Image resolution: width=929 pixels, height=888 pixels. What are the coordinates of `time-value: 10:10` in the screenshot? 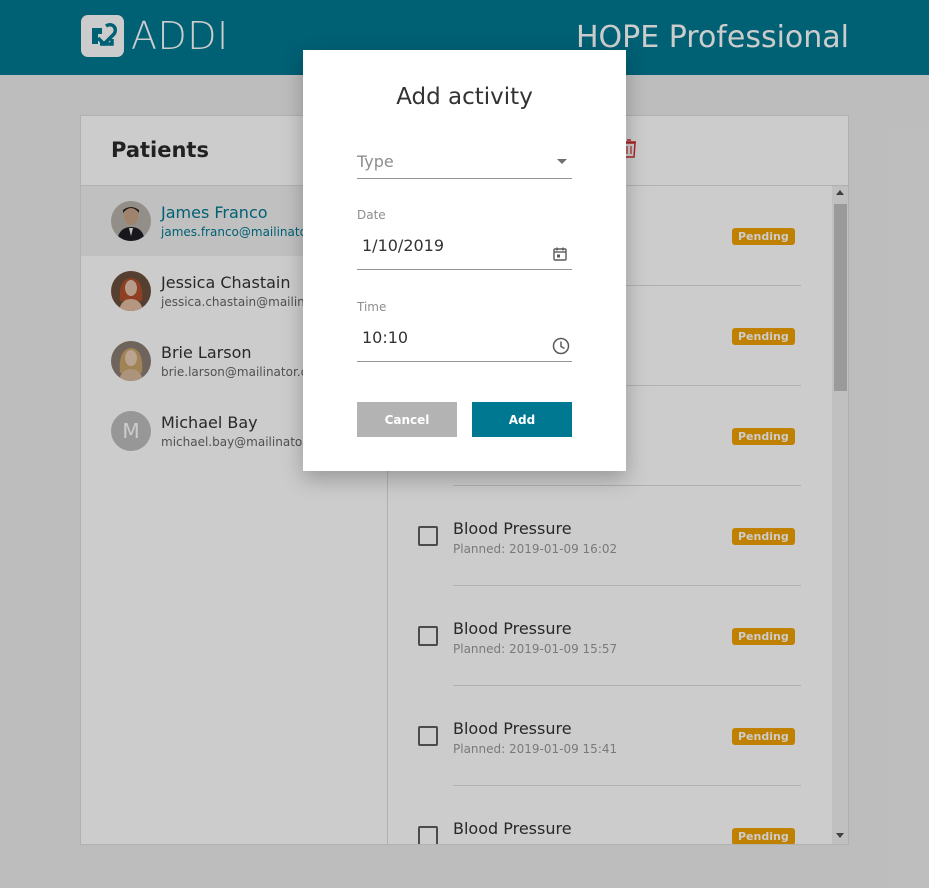 It's located at (385, 337).